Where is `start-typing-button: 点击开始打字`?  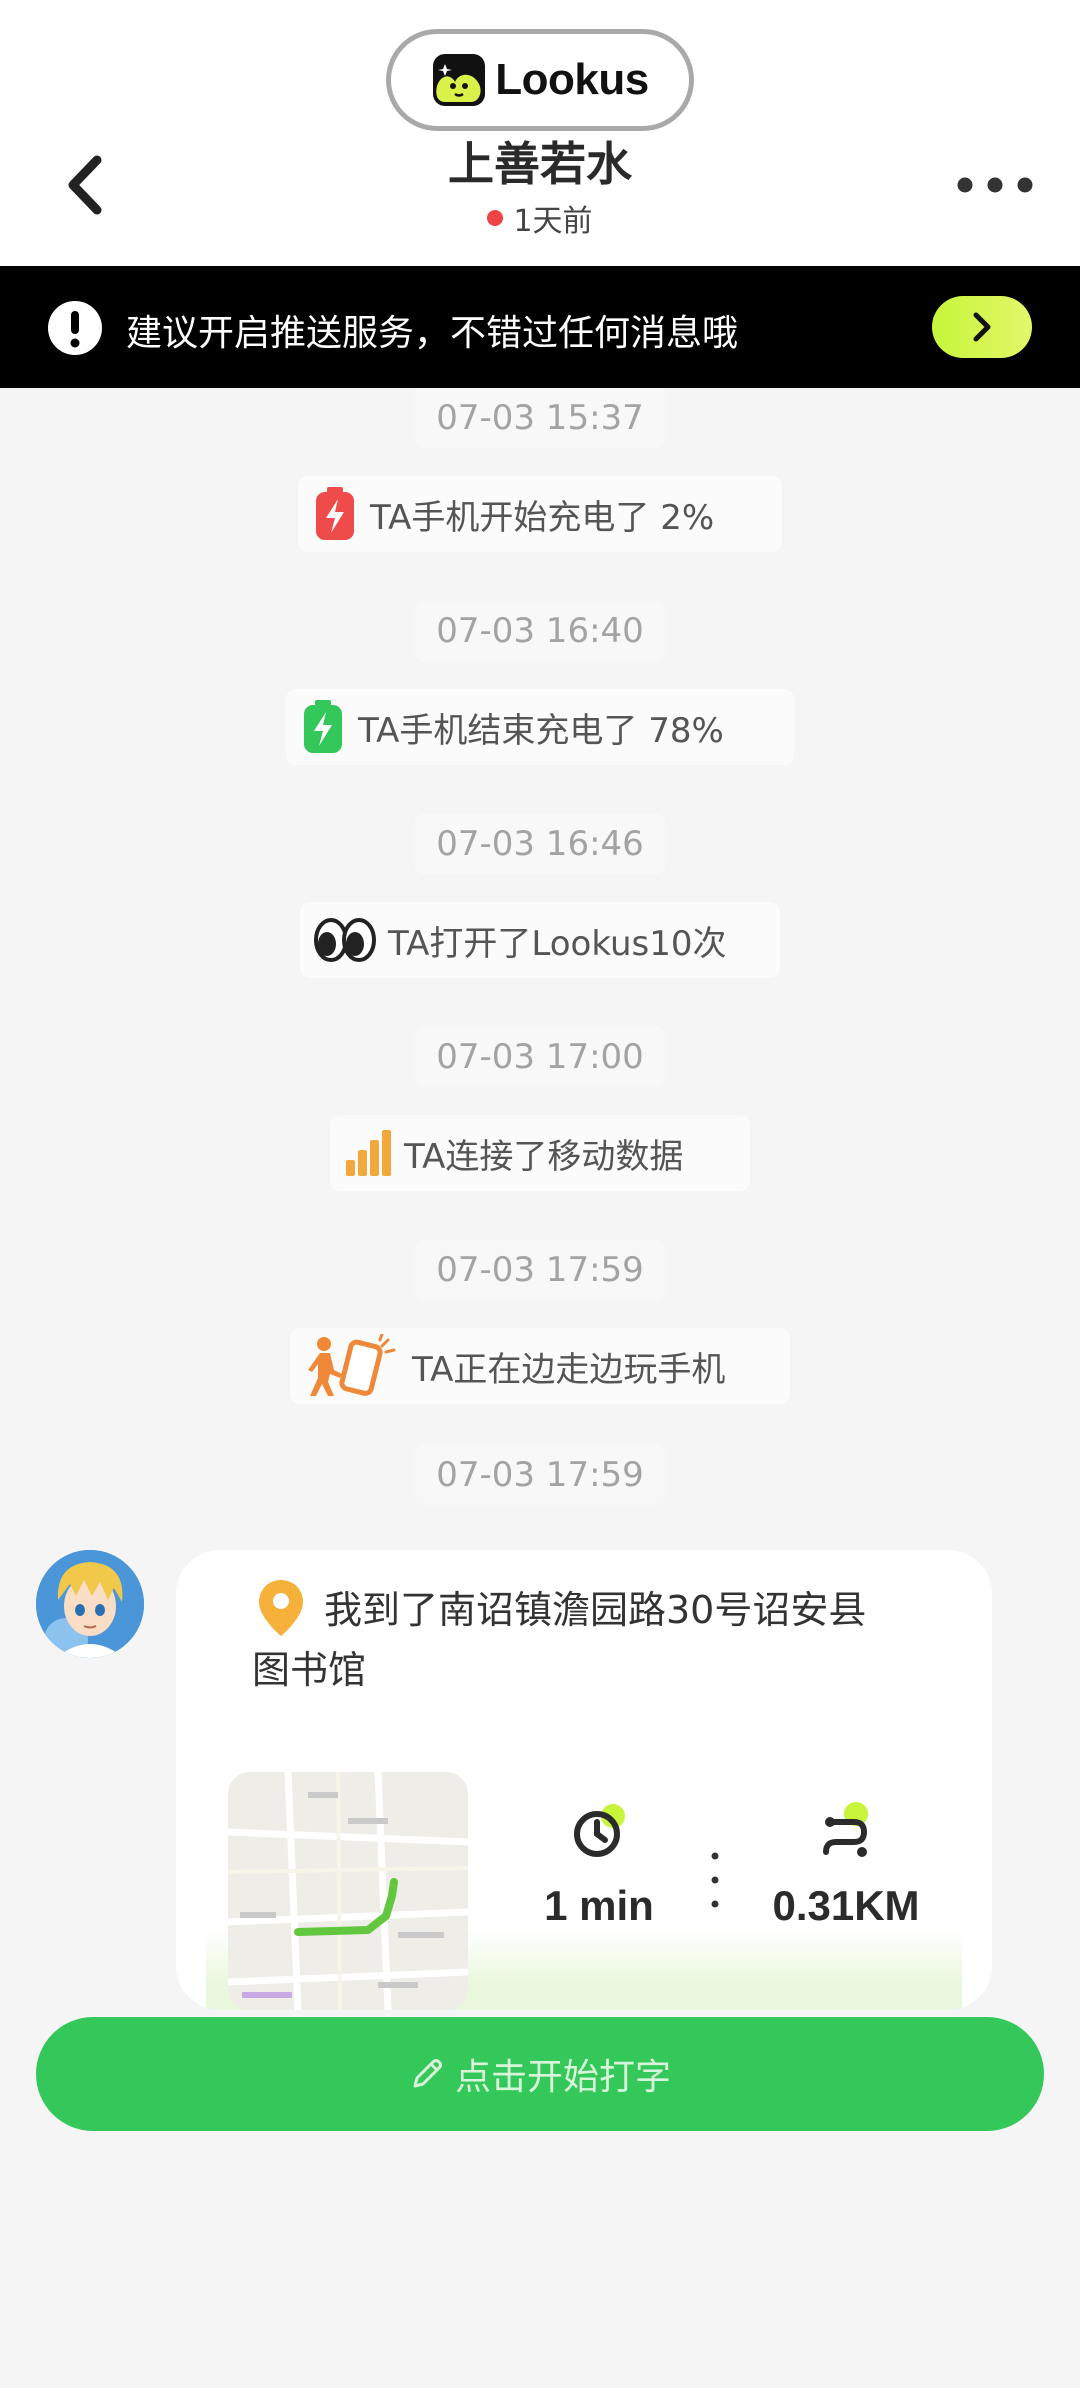 start-typing-button: 点击开始打字 is located at coordinates (540, 2074).